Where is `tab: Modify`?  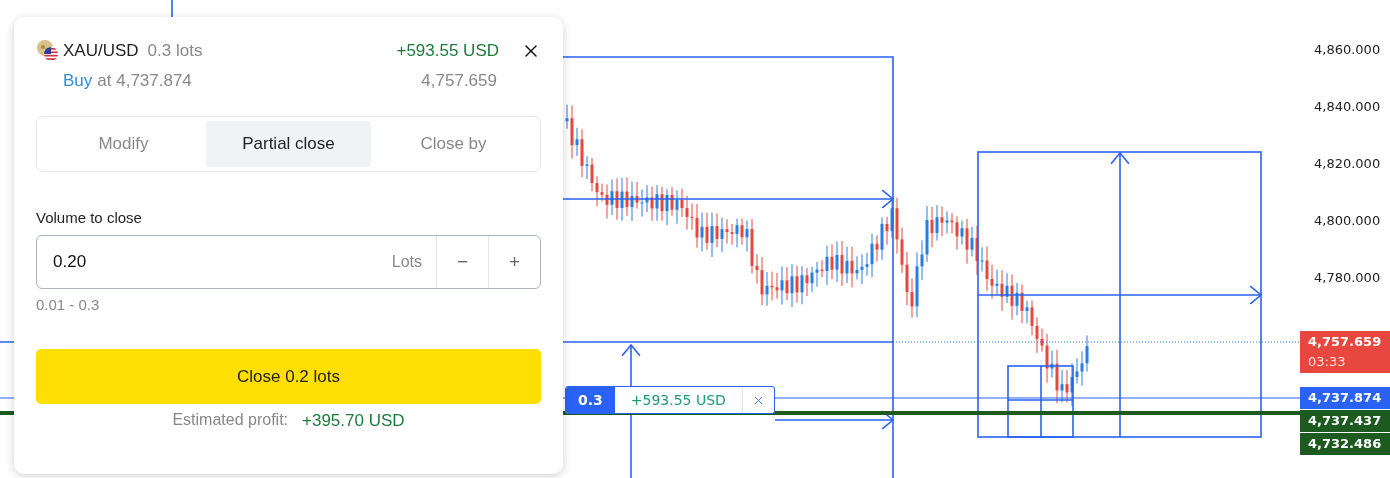 tab: Modify is located at coordinates (123, 144).